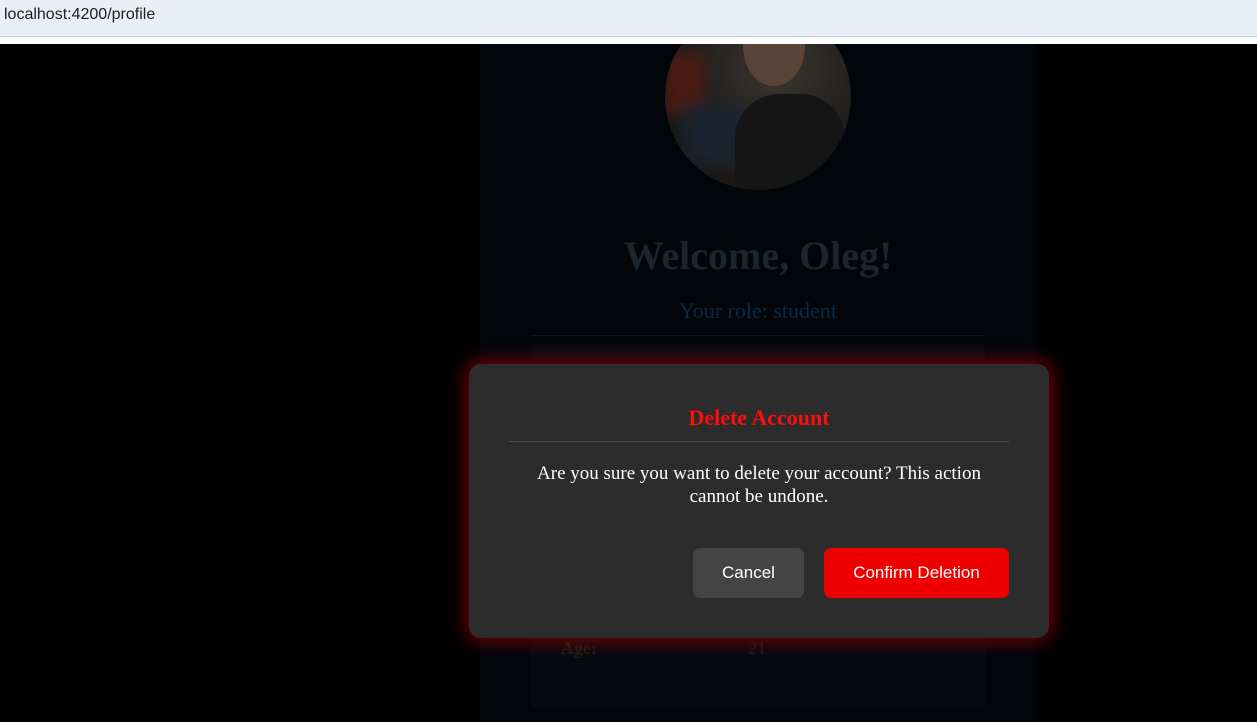 The image size is (1257, 722). Describe the element at coordinates (628, 40) in the screenshot. I see `browser-bar-separator` at that location.